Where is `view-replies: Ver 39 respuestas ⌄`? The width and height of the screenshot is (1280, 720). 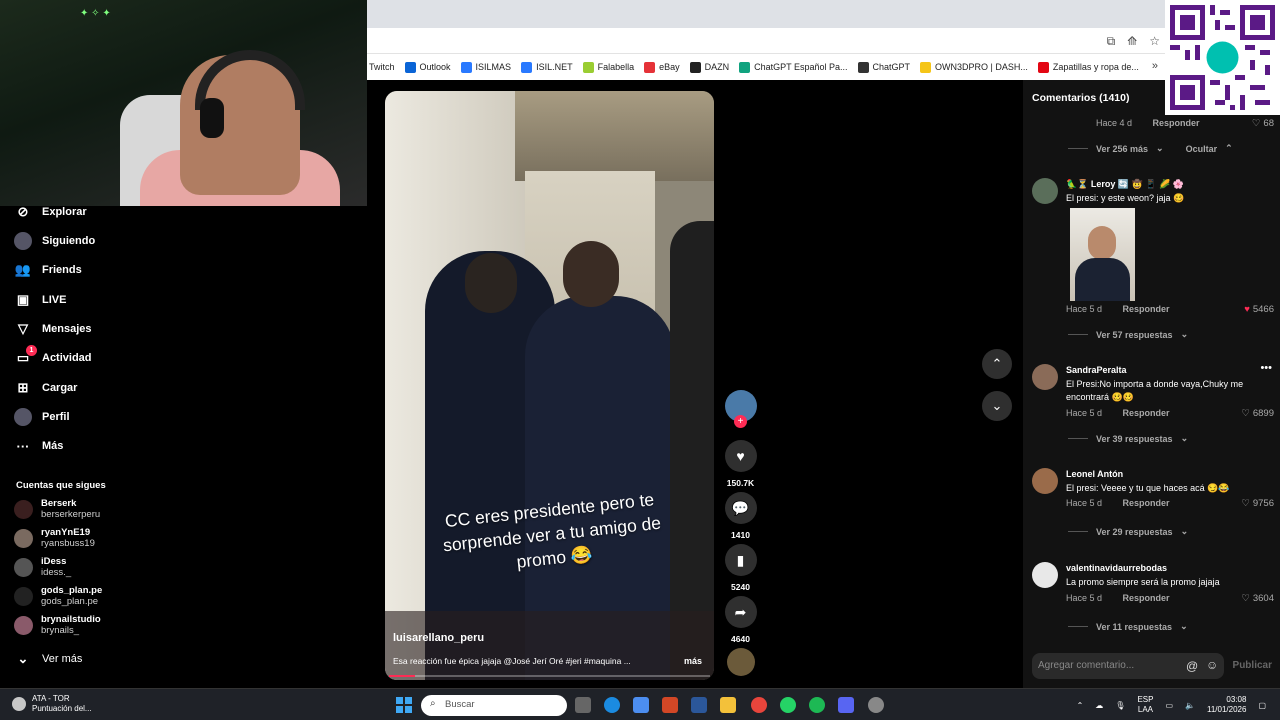 view-replies: Ver 39 respuestas ⌄ is located at coordinates (1128, 438).